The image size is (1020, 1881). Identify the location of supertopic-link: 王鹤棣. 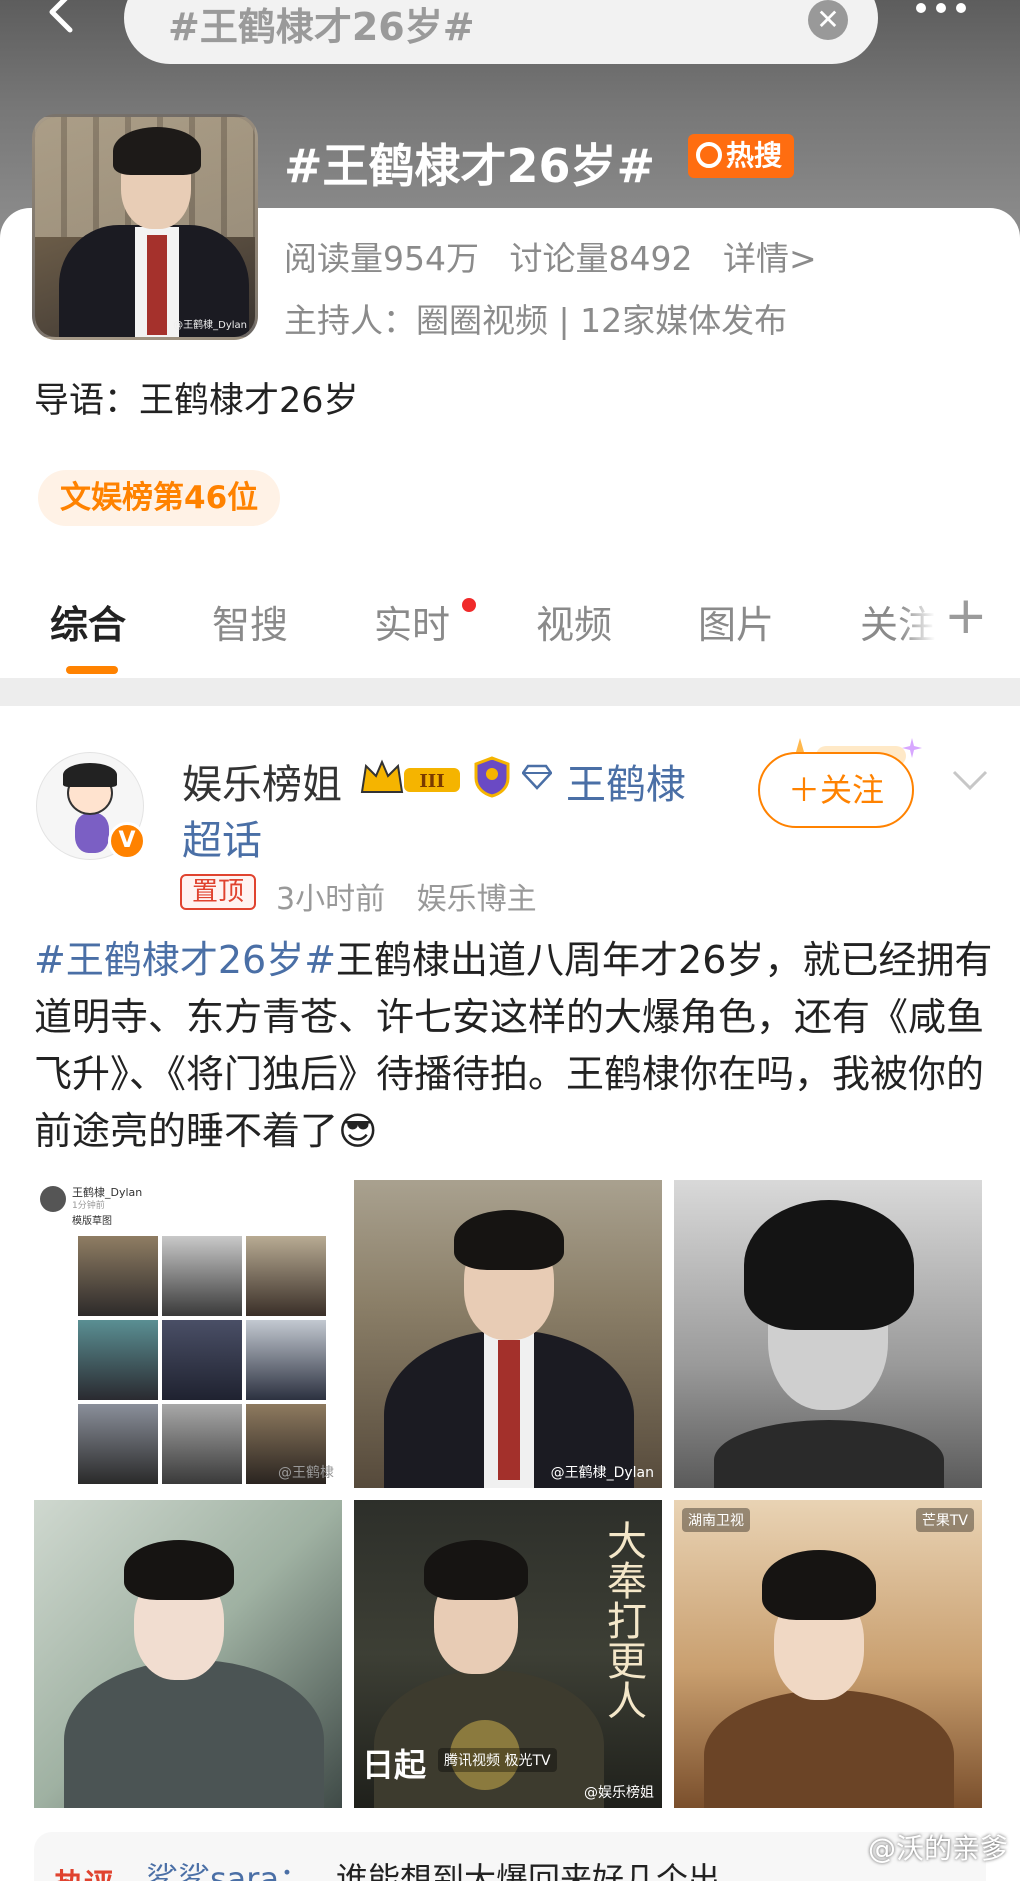
(626, 781).